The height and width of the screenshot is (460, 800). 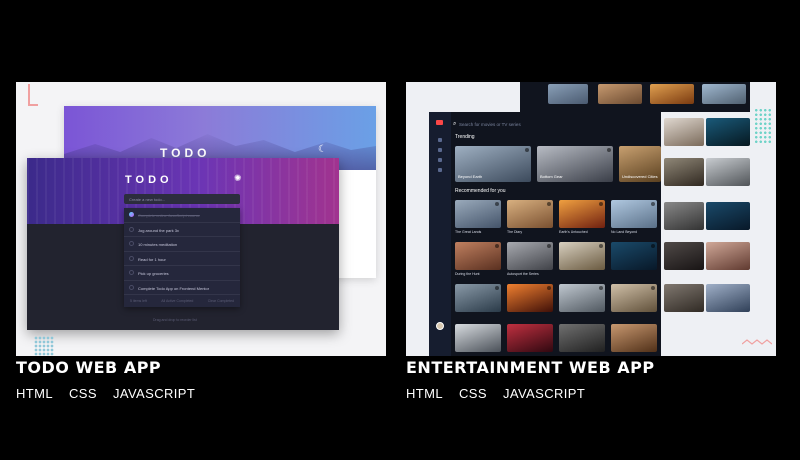 What do you see at coordinates (440, 326) in the screenshot?
I see `avatar` at bounding box center [440, 326].